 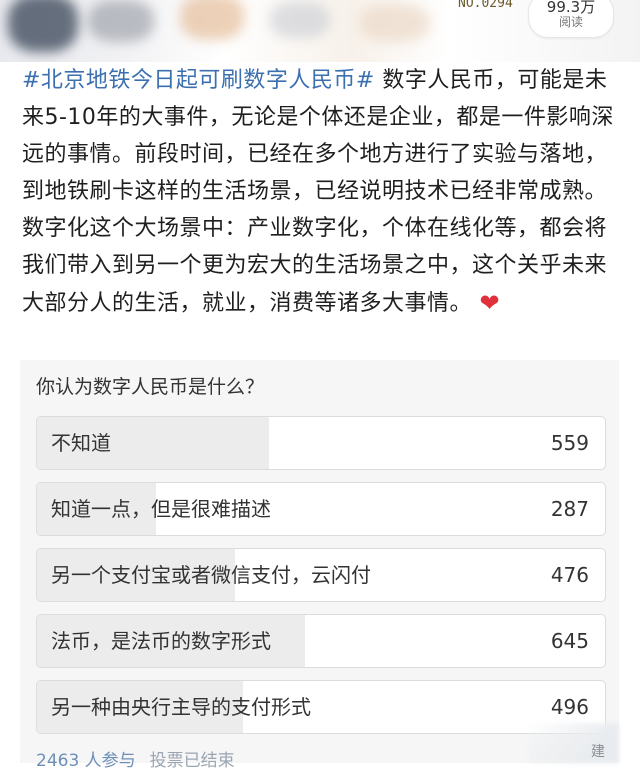 I want to click on red-heart-icon: ❤, so click(x=490, y=303).